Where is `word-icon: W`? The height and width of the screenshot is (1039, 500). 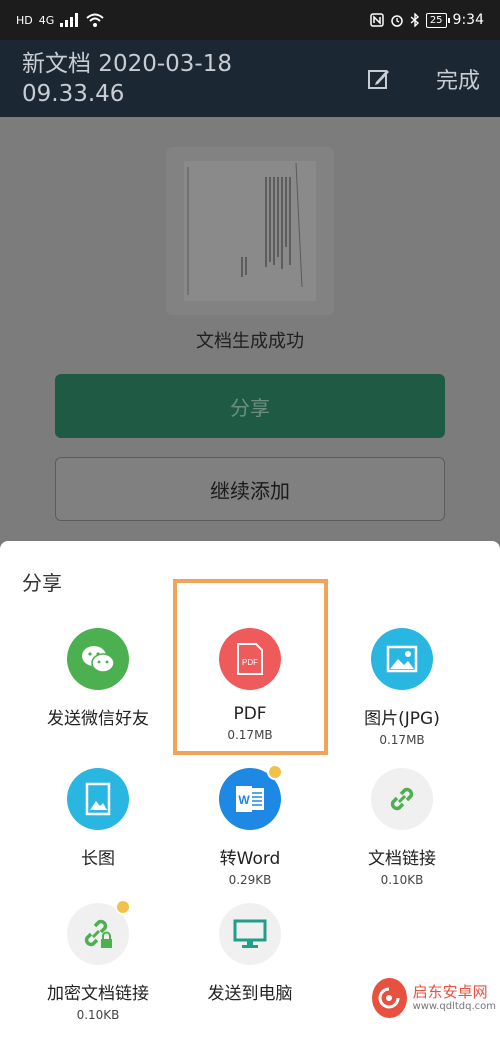
word-icon: W is located at coordinates (251, 797).